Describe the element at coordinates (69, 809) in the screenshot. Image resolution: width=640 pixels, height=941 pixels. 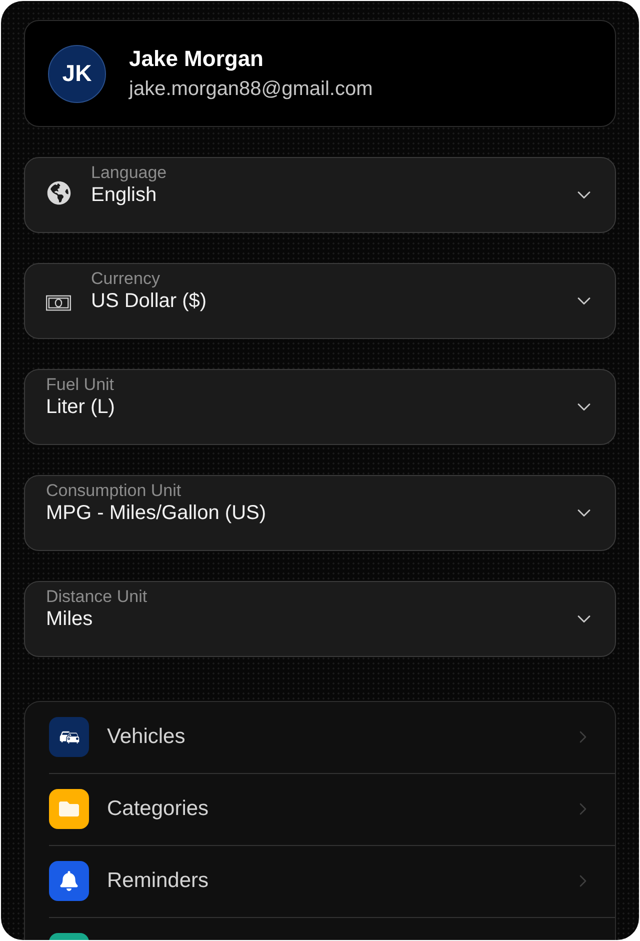
I see `folder-icon` at that location.